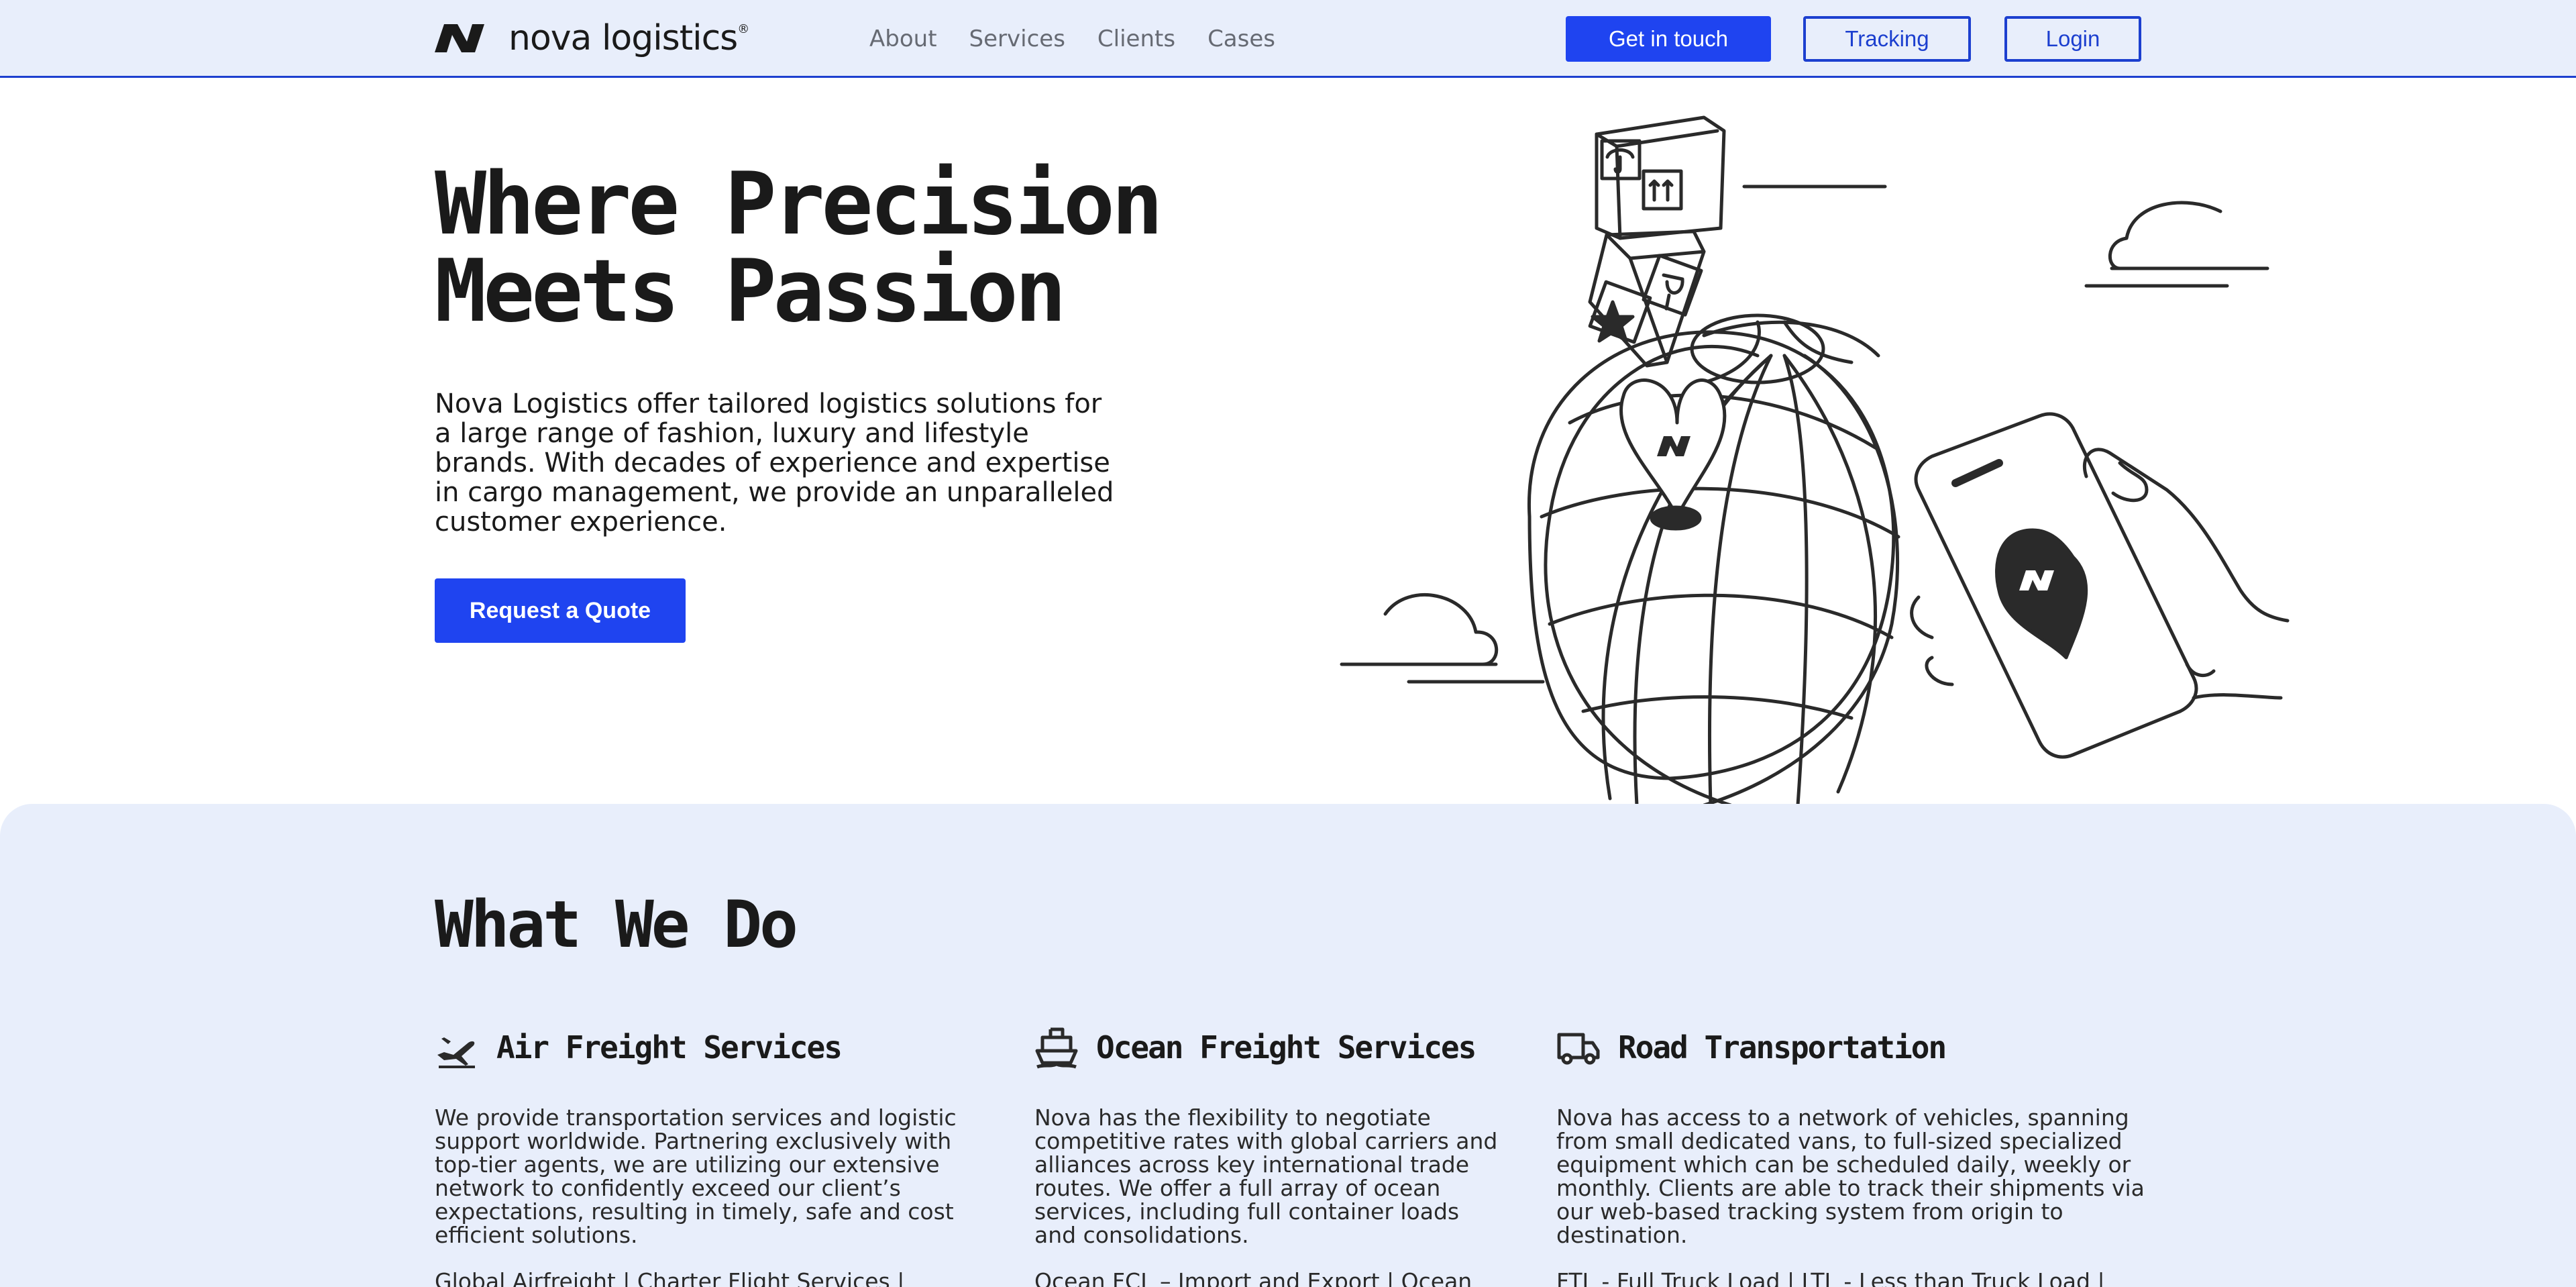 Image resolution: width=2576 pixels, height=1287 pixels. What do you see at coordinates (1668, 39) in the screenshot?
I see `get-in-touch-button: Get in touch` at bounding box center [1668, 39].